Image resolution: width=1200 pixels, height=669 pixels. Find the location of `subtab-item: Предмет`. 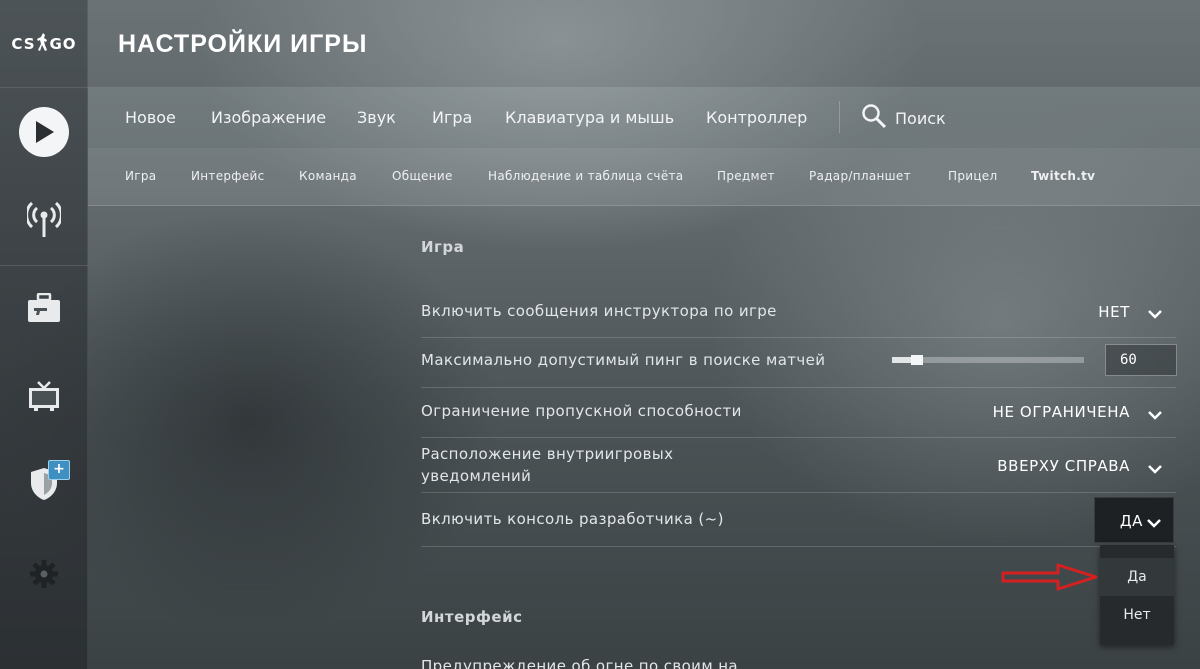

subtab-item: Предмет is located at coordinates (746, 176).